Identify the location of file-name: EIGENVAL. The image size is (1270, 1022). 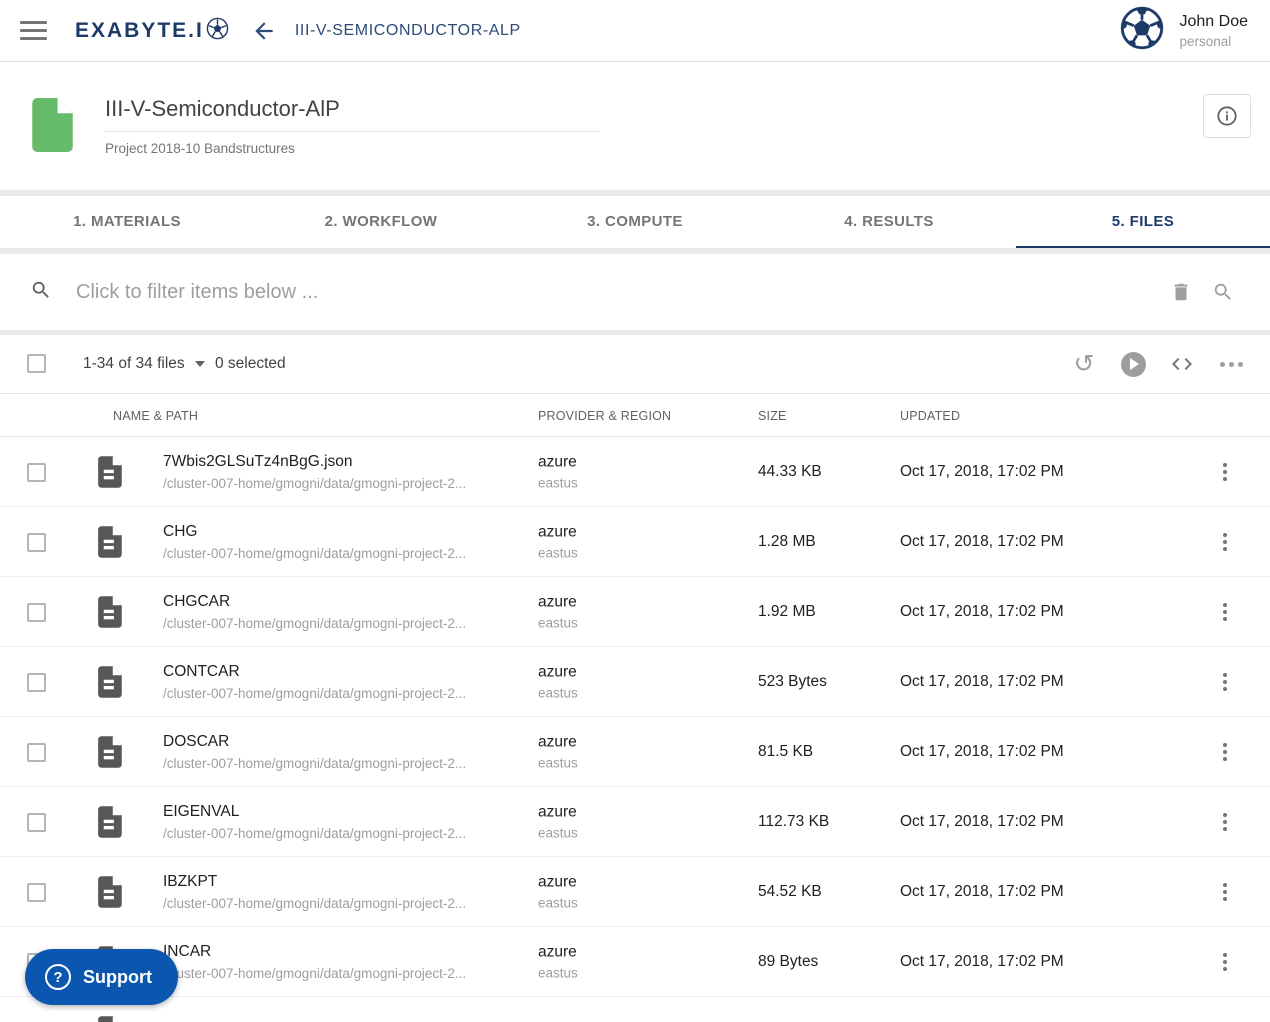
(343, 812).